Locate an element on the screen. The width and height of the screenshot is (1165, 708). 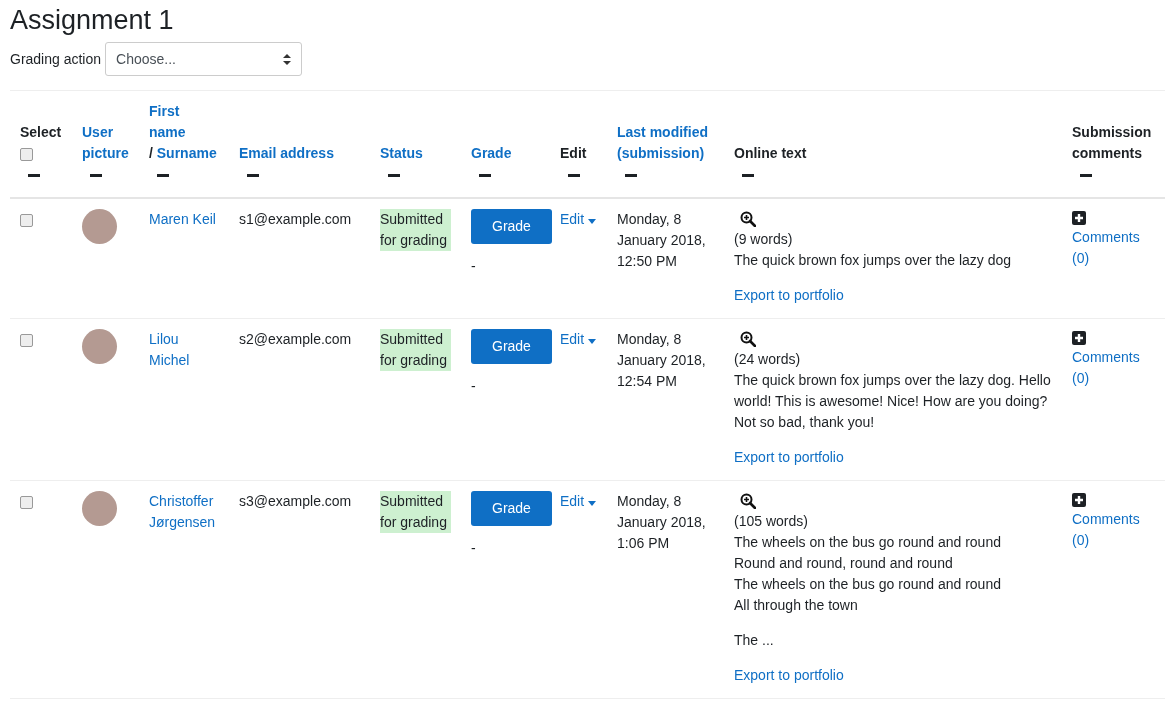
column-header: User picture is located at coordinates (105, 143).